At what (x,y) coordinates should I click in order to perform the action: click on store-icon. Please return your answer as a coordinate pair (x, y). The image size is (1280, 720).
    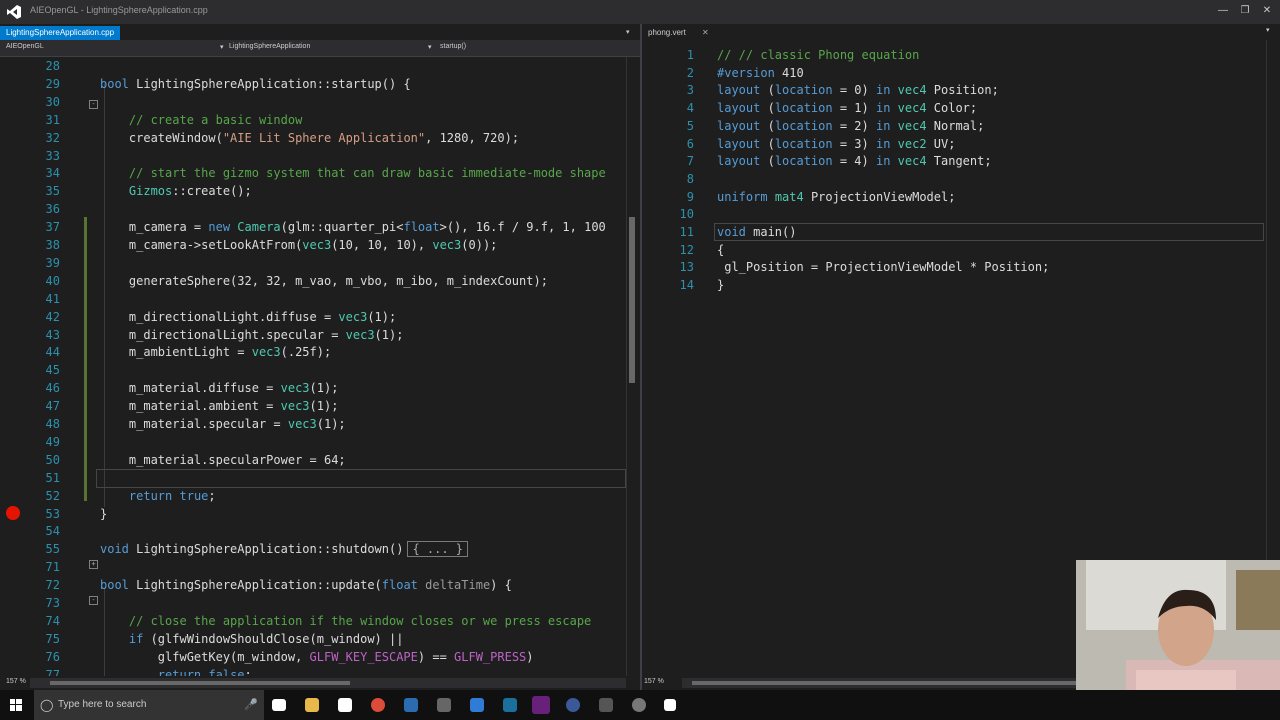
    Looking at the image, I should click on (345, 705).